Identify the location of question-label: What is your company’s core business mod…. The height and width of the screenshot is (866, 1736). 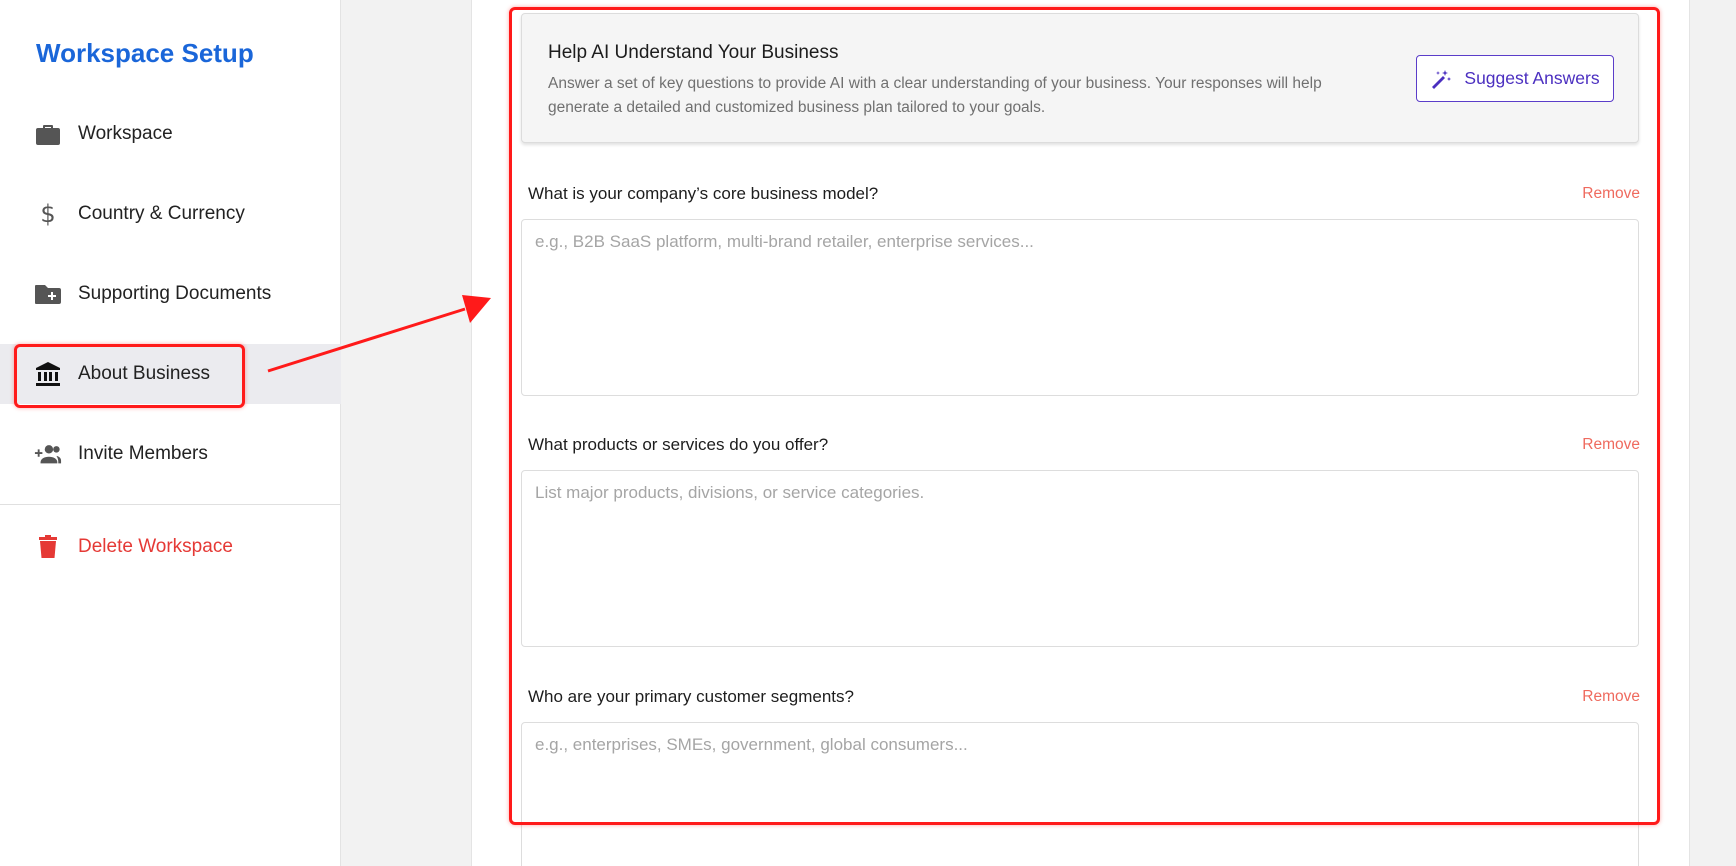
(703, 193).